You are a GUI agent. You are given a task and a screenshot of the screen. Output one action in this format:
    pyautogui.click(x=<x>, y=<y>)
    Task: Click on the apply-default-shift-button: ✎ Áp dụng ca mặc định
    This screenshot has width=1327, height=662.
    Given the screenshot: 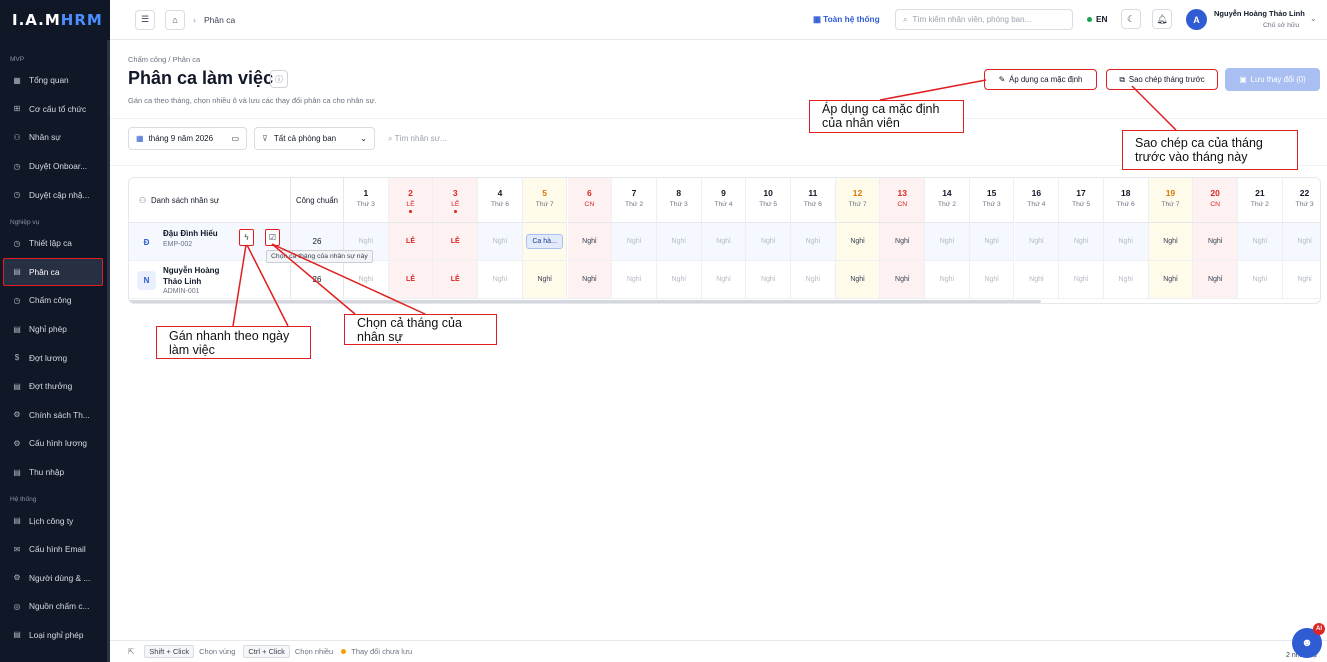 What is the action you would take?
    pyautogui.click(x=1040, y=79)
    